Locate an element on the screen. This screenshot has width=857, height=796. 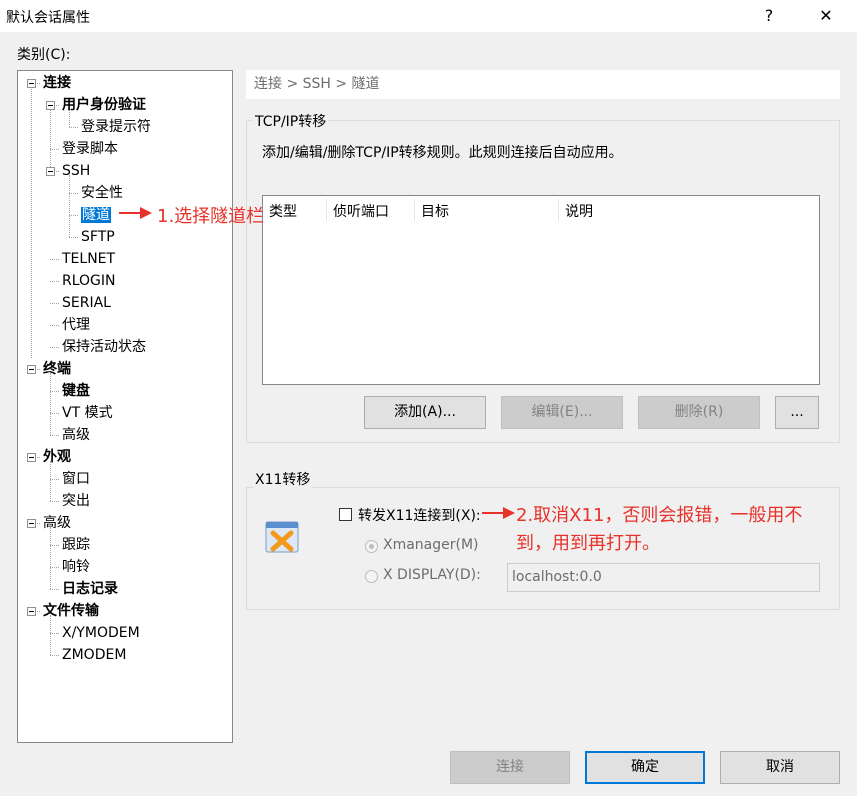
xdisplay-input: localhost:0.0 is located at coordinates (663, 577).